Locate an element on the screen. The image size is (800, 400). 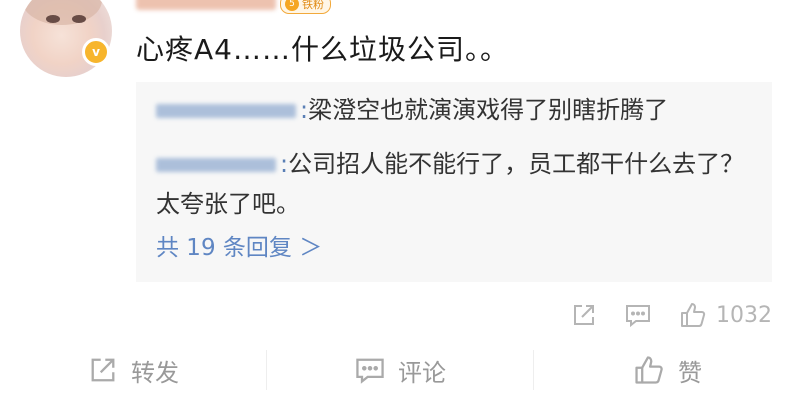
fan-level-number: 5 is located at coordinates (292, 5).